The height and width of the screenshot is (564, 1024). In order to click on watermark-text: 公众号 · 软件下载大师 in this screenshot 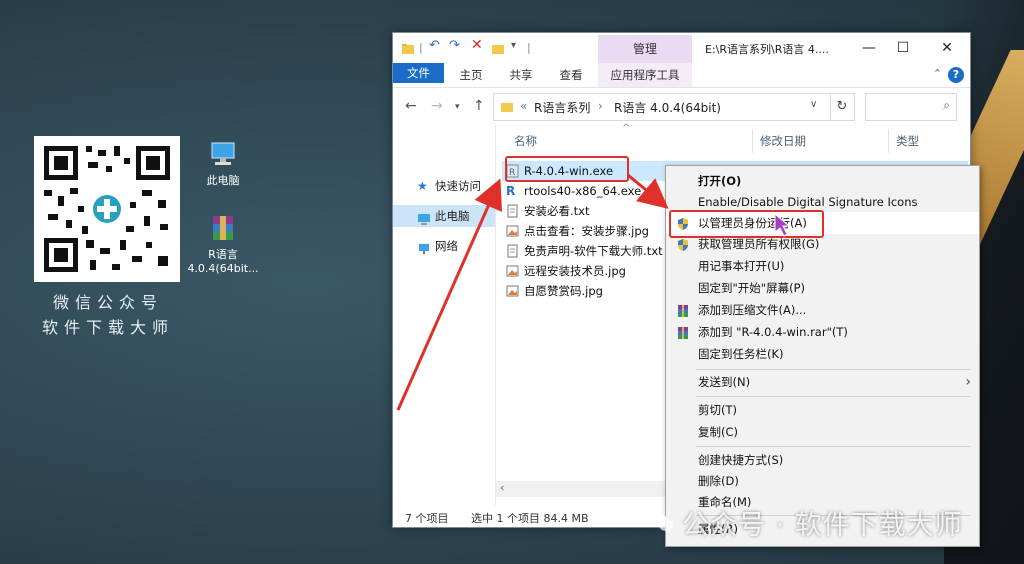, I will do `click(822, 525)`.